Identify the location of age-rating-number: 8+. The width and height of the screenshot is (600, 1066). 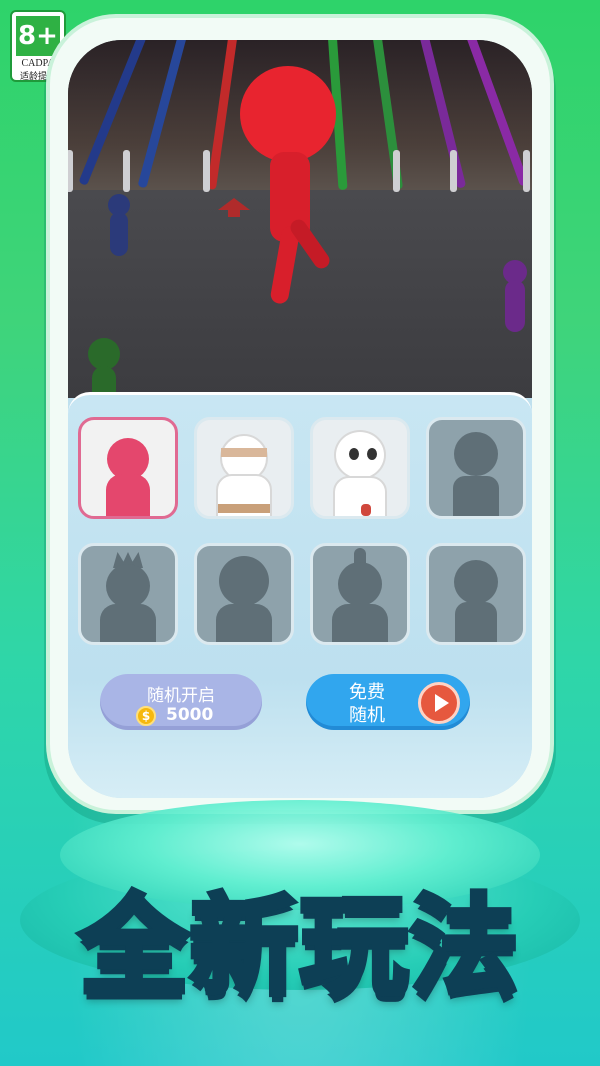
(38, 36).